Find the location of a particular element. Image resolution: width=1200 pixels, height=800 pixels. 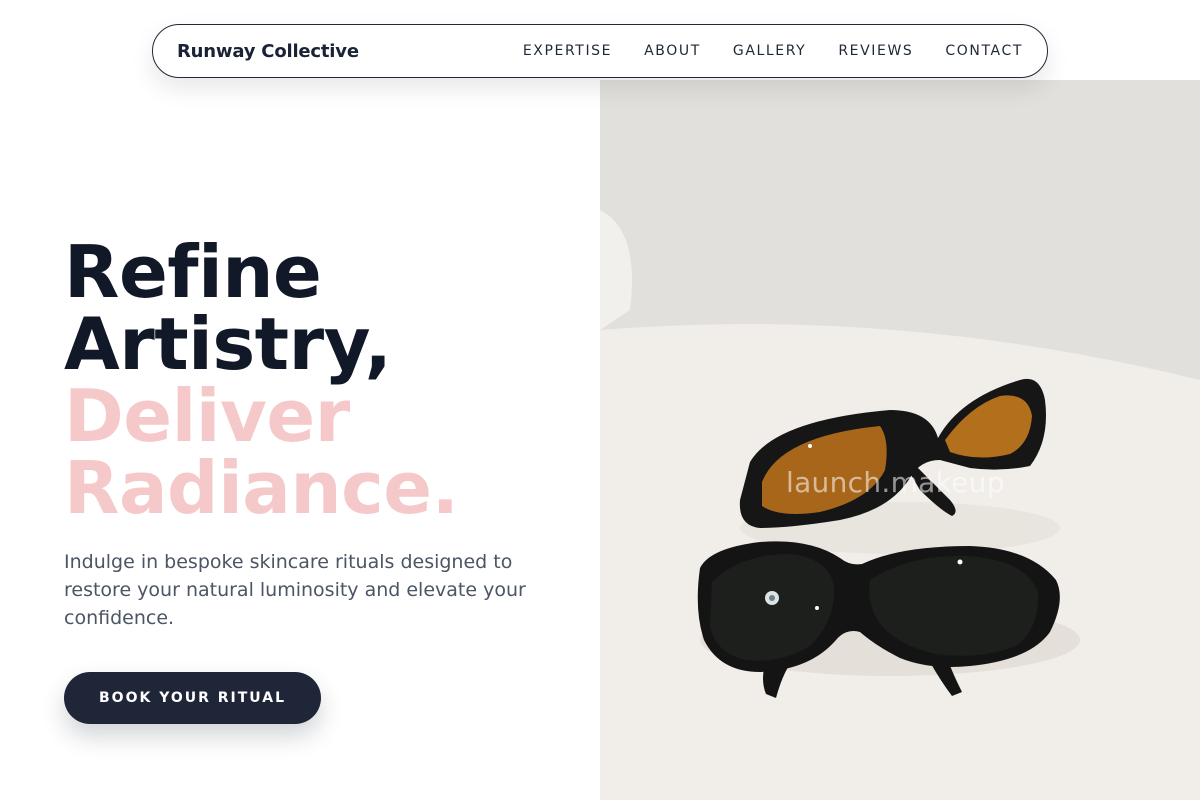

nav-link-contact: CONTACT is located at coordinates (984, 51).